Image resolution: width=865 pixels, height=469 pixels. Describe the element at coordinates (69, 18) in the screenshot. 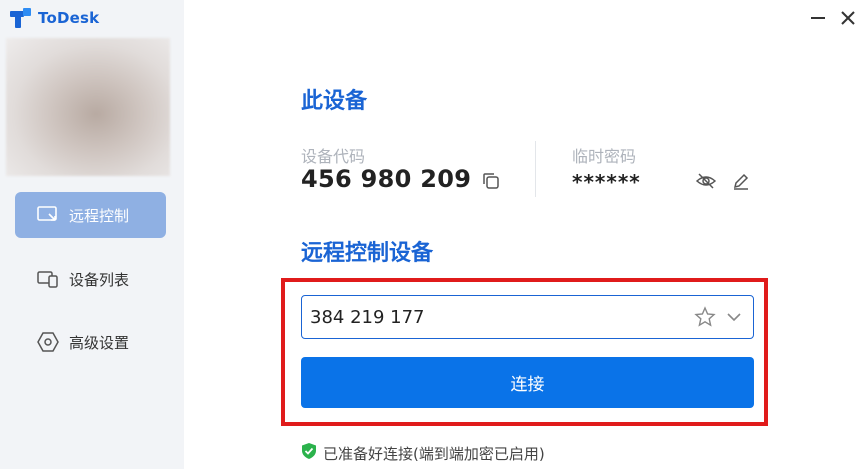

I see `app-name: ToDesk` at that location.